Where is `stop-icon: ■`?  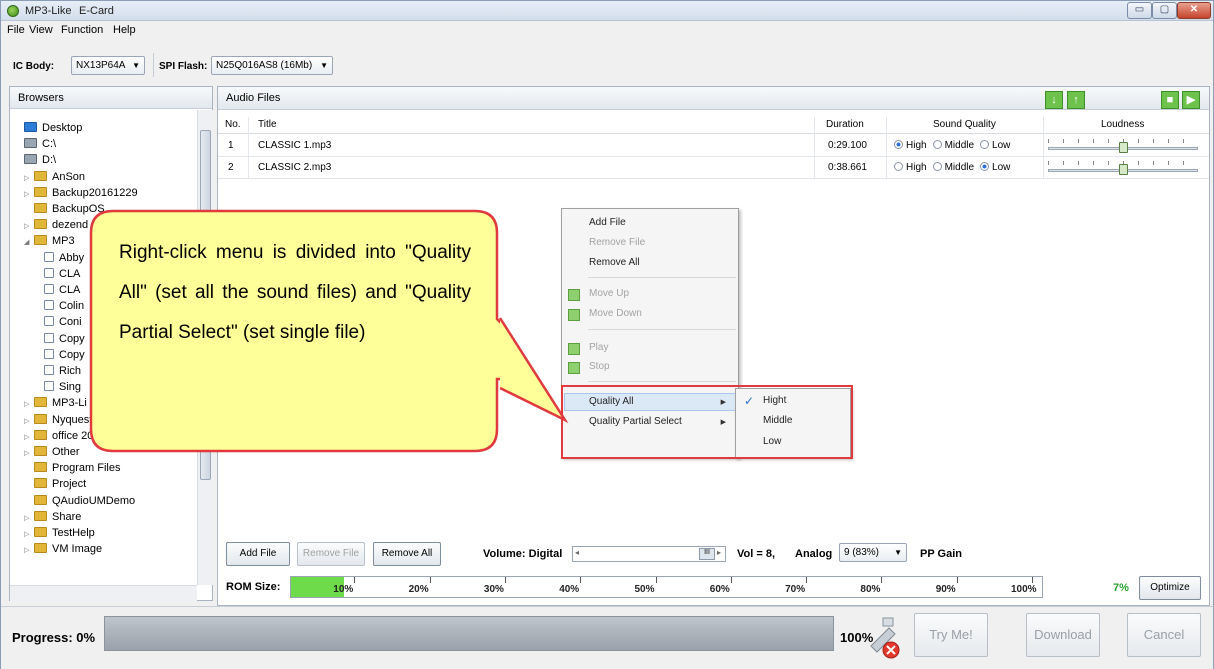 stop-icon: ■ is located at coordinates (1170, 100).